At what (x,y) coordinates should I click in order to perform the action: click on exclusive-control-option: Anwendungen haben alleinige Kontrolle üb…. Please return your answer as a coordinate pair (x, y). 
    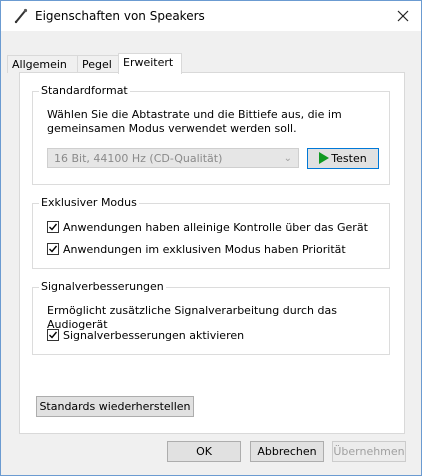
    Looking at the image, I should click on (207, 227).